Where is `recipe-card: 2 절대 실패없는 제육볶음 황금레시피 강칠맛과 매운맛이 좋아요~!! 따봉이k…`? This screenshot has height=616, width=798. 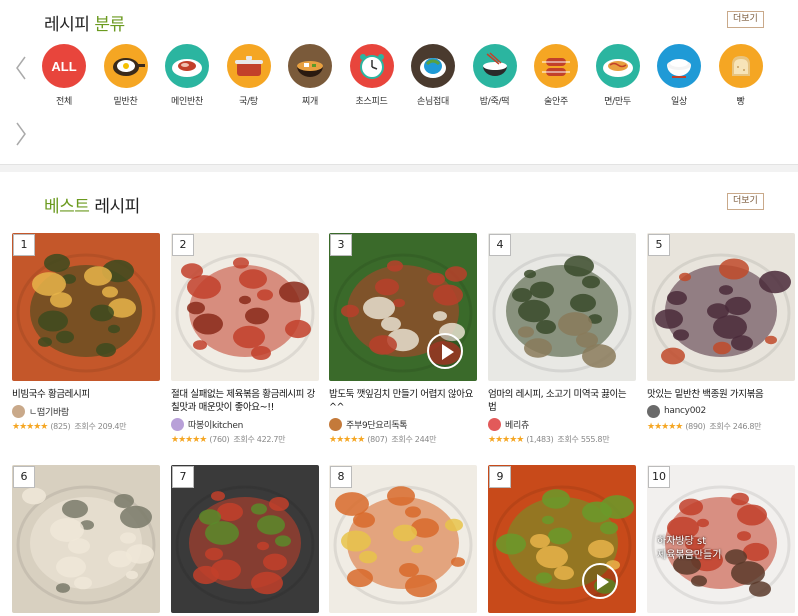 recipe-card: 2 절대 실패없는 제육볶음 황금레시피 강칠맛과 매운맛이 좋아요~!! 따봉이k… is located at coordinates (245, 339).